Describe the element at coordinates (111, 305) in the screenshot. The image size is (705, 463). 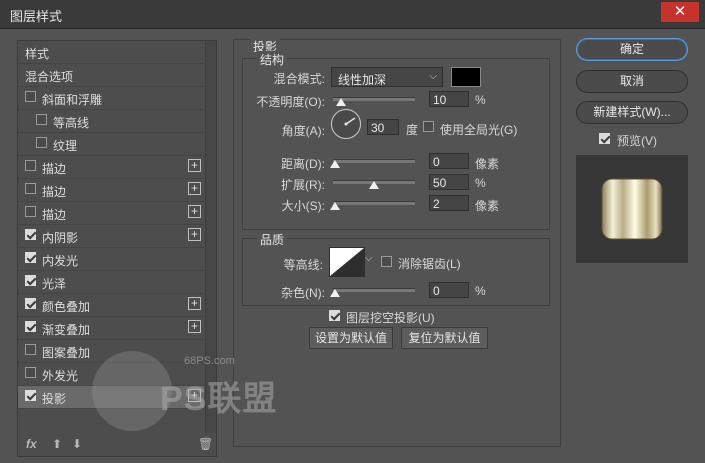
I see `style-list-item: 颜色叠加 +` at that location.